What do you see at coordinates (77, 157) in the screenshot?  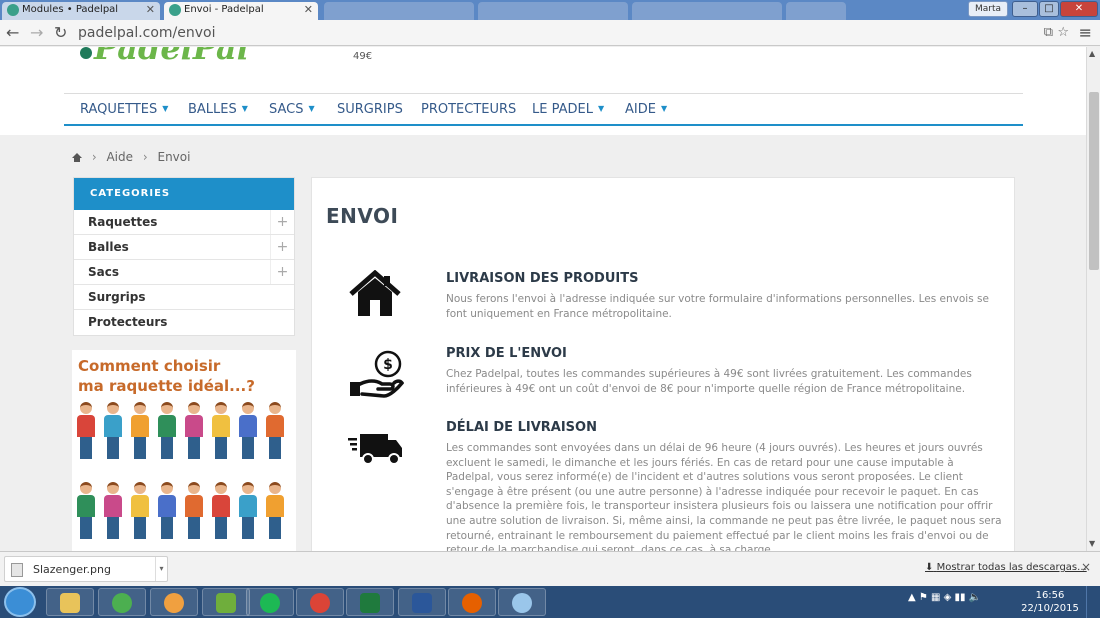 I see `home-icon` at bounding box center [77, 157].